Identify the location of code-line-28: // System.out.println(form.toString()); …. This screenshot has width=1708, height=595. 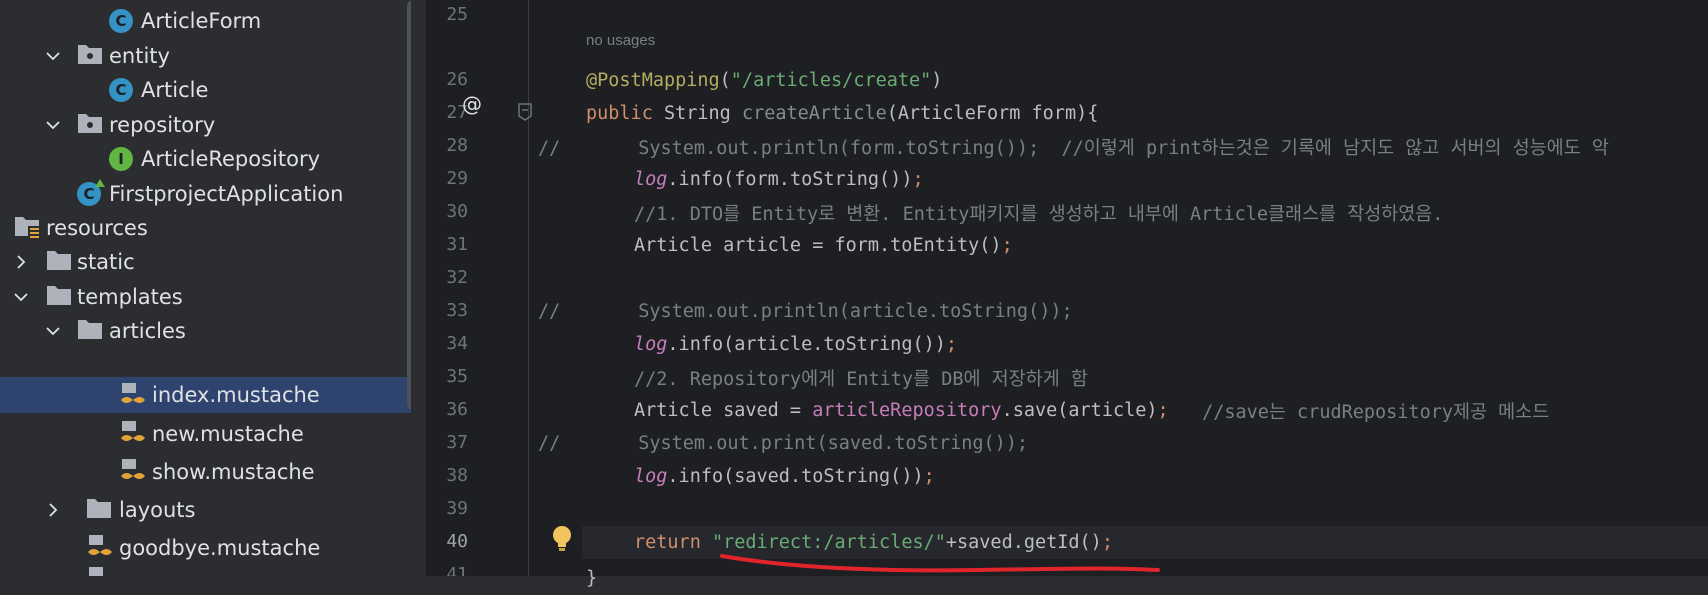
(1073, 148).